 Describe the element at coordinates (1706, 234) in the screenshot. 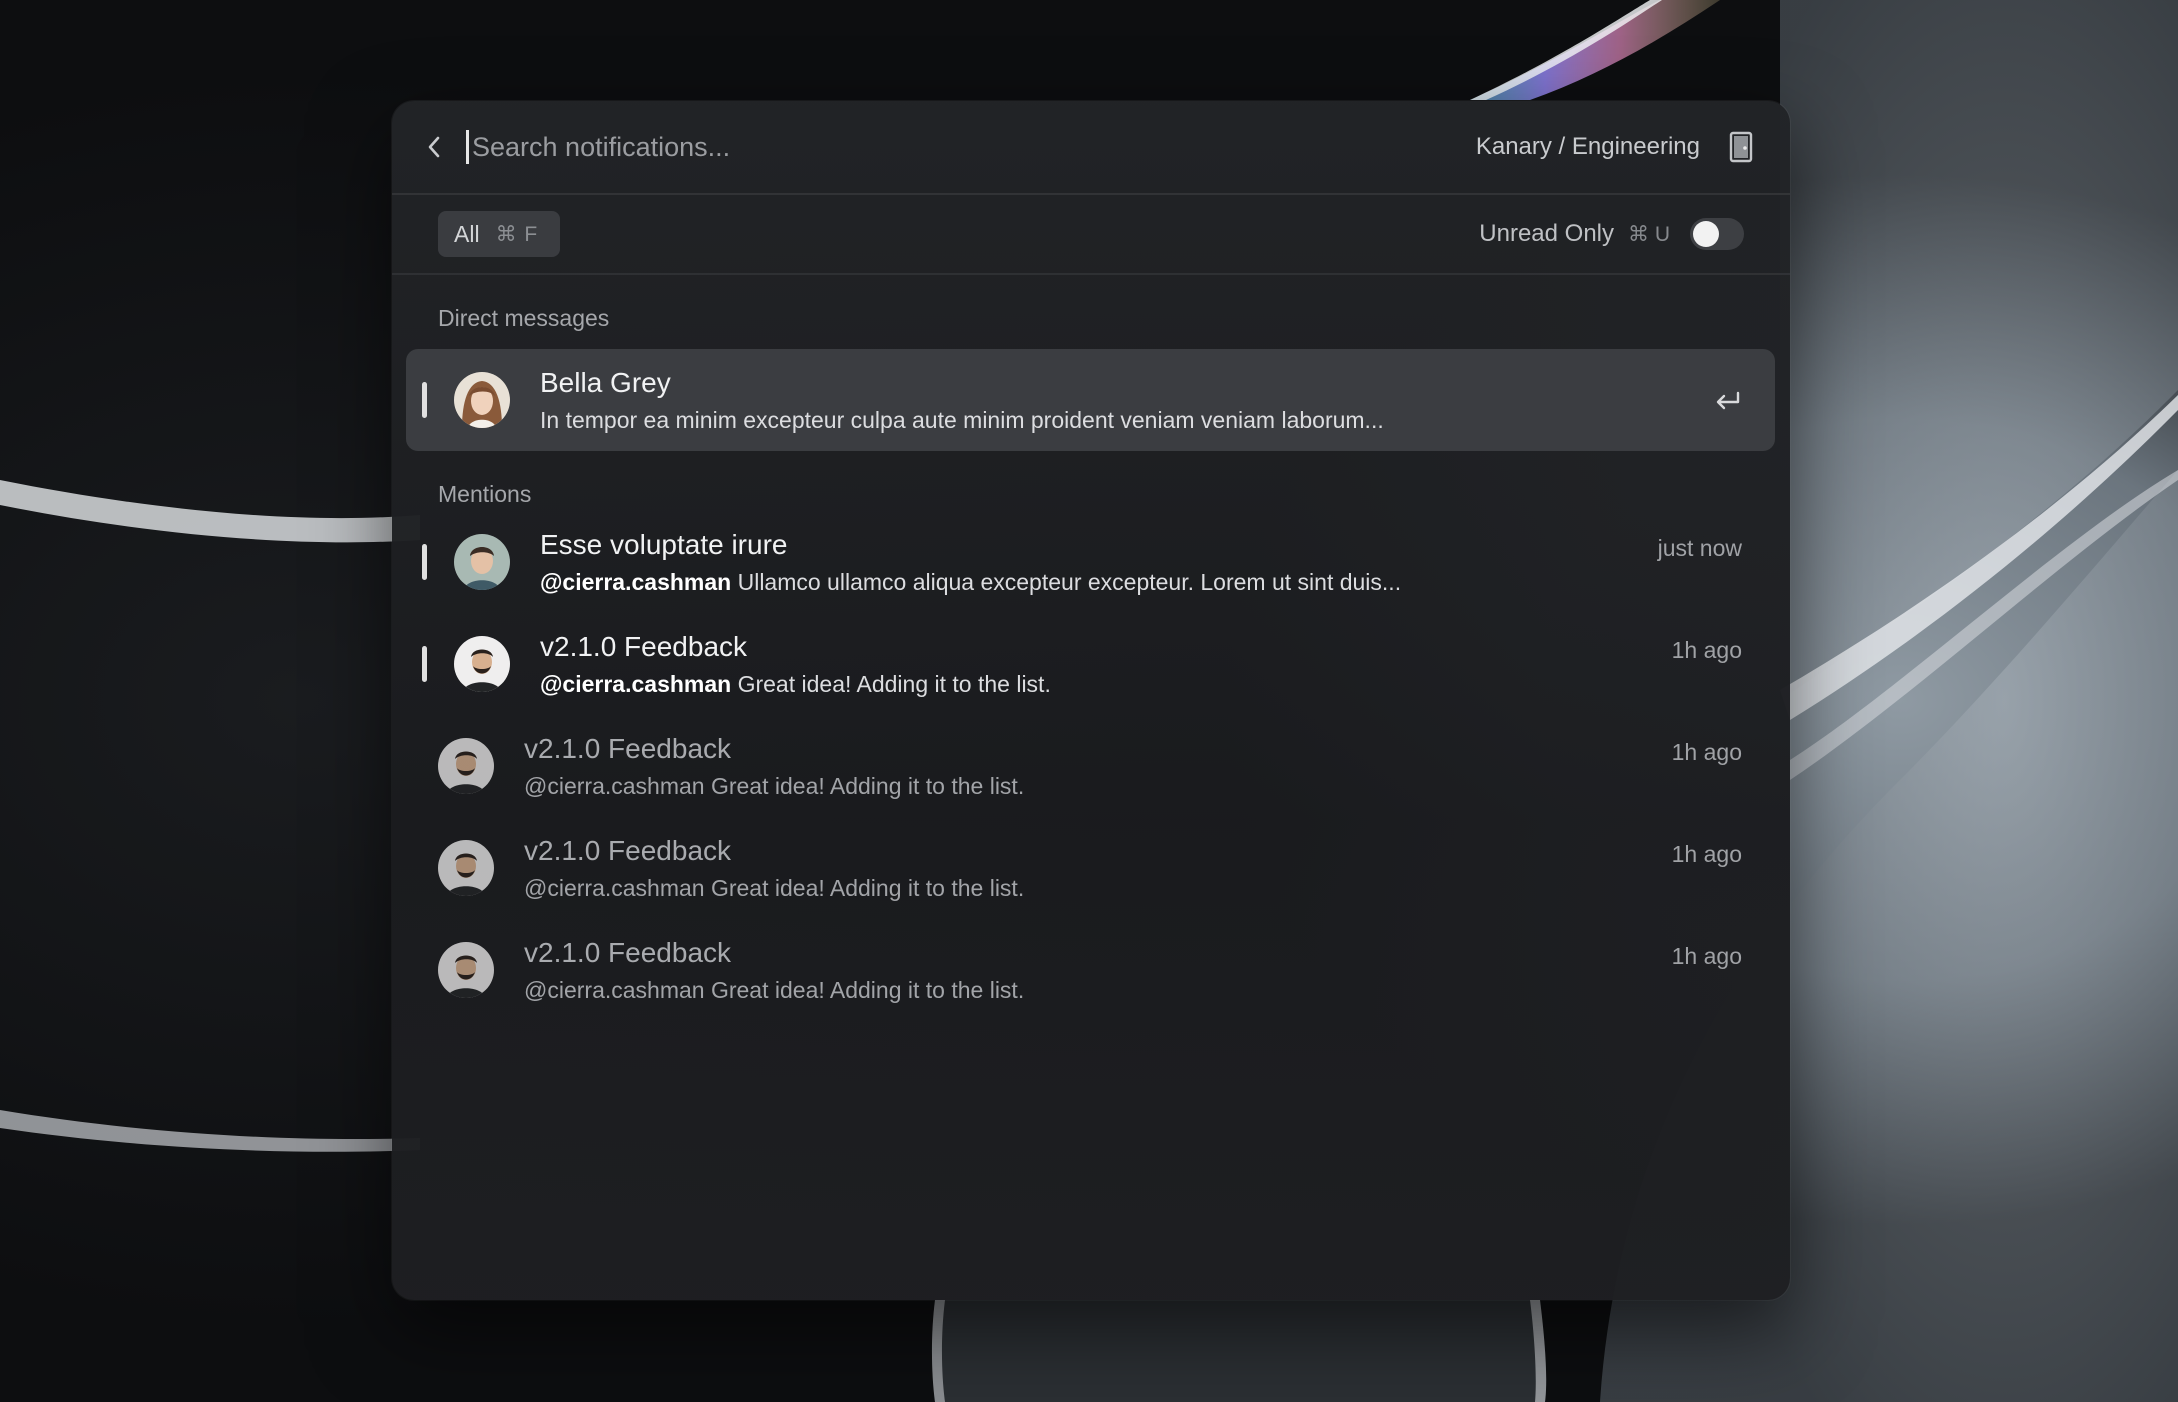

I see `toggle-knob` at that location.